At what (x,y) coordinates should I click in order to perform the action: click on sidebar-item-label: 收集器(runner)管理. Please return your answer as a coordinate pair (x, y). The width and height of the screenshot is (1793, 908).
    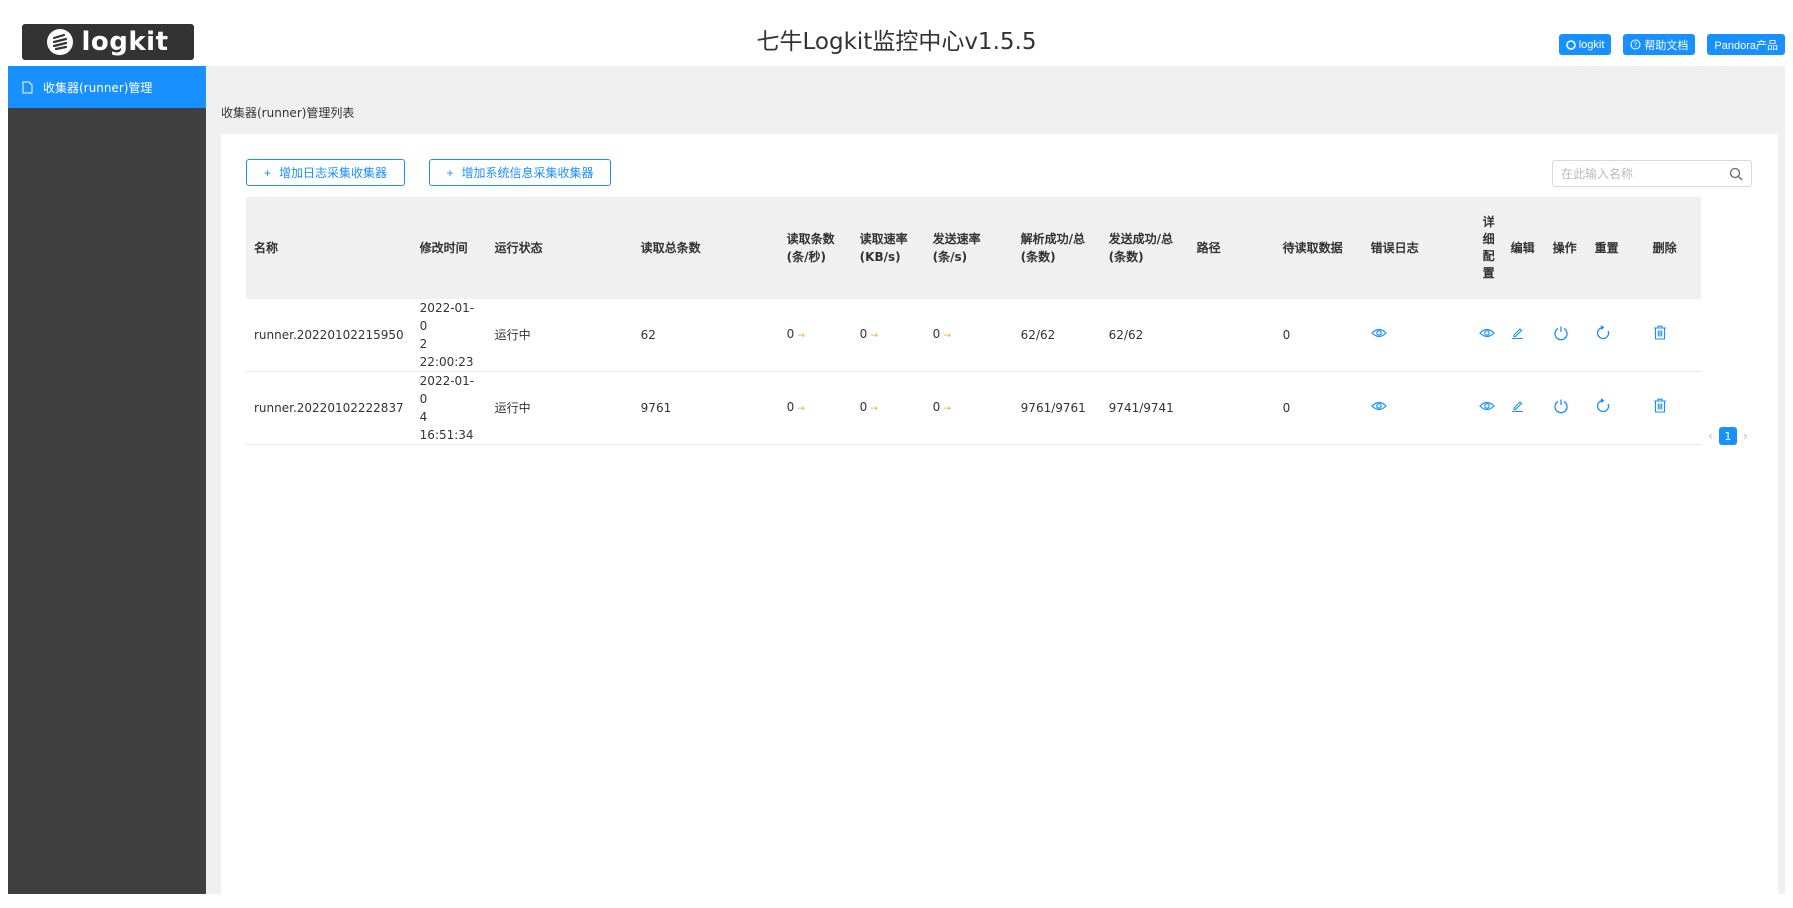
    Looking at the image, I should click on (98, 87).